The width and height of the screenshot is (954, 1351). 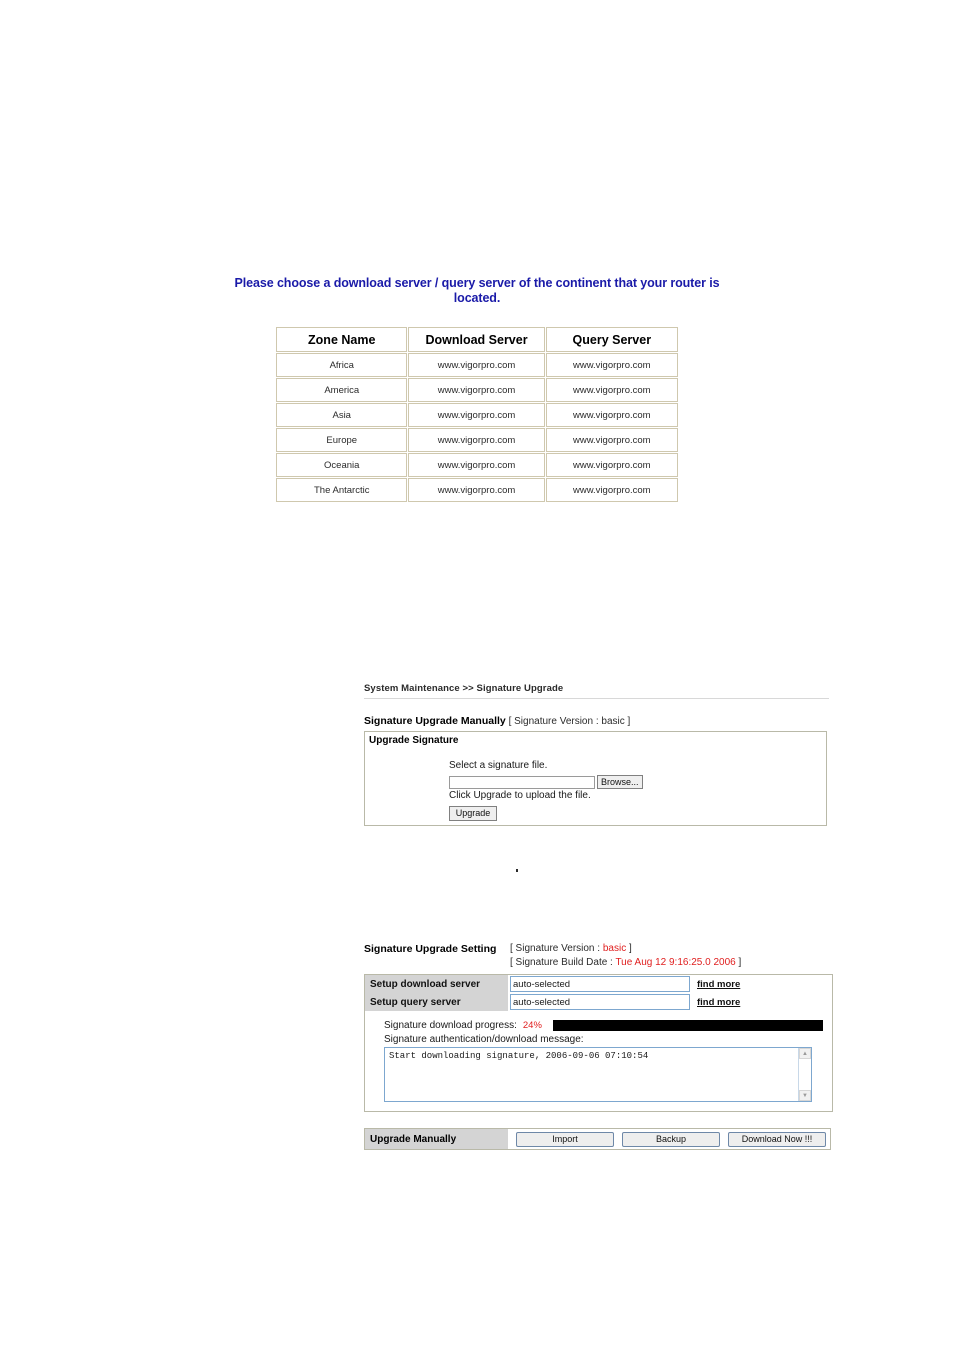 What do you see at coordinates (718, 1002) in the screenshot?
I see `query-server-find-more-link: find more` at bounding box center [718, 1002].